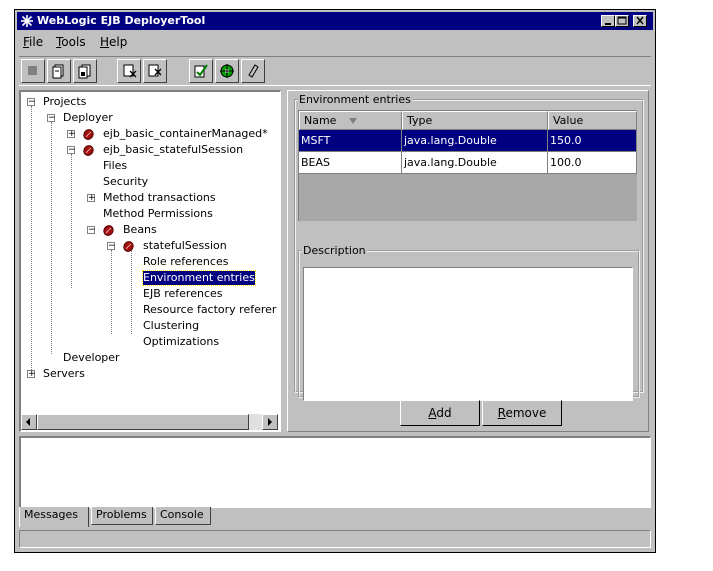  I want to click on column-header-name: Name, so click(350, 120).